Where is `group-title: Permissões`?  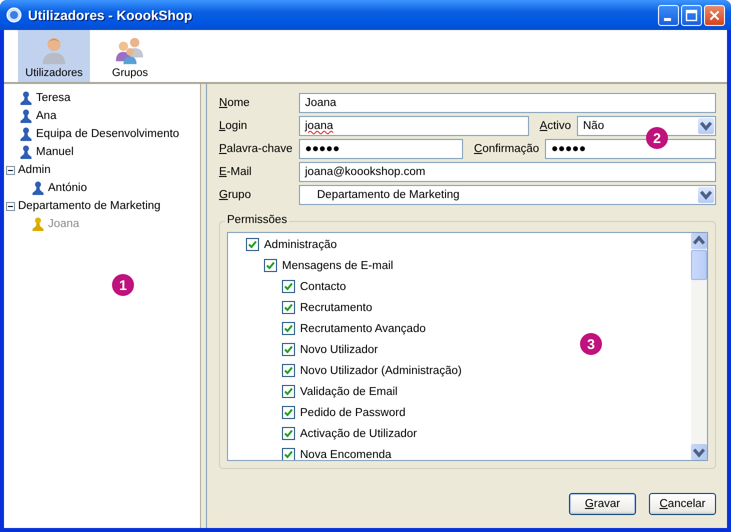 group-title: Permissões is located at coordinates (257, 220).